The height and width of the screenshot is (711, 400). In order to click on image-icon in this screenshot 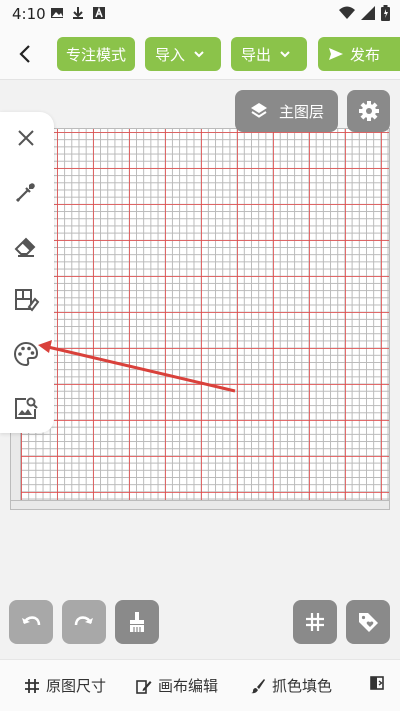, I will do `click(57, 13)`.